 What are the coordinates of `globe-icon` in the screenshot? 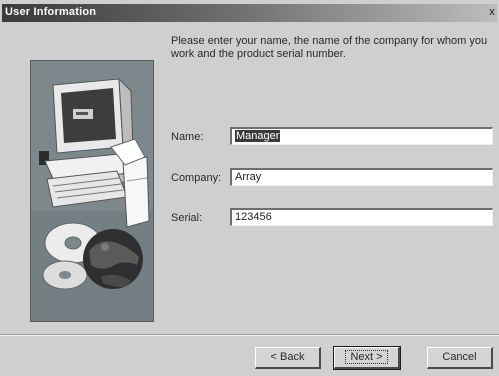 It's located at (113, 259).